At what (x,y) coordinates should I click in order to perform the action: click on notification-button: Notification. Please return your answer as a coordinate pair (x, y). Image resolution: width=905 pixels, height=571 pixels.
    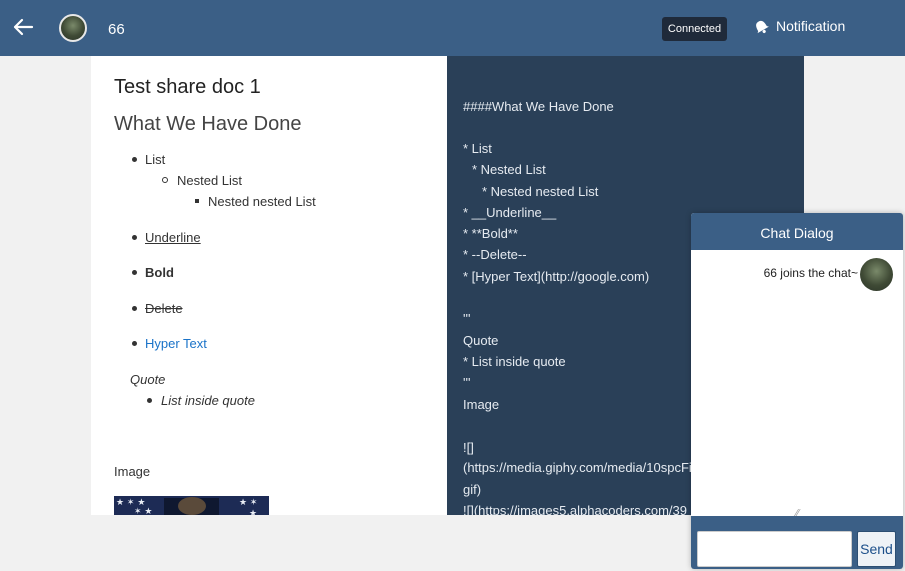
    Looking at the image, I should click on (798, 26).